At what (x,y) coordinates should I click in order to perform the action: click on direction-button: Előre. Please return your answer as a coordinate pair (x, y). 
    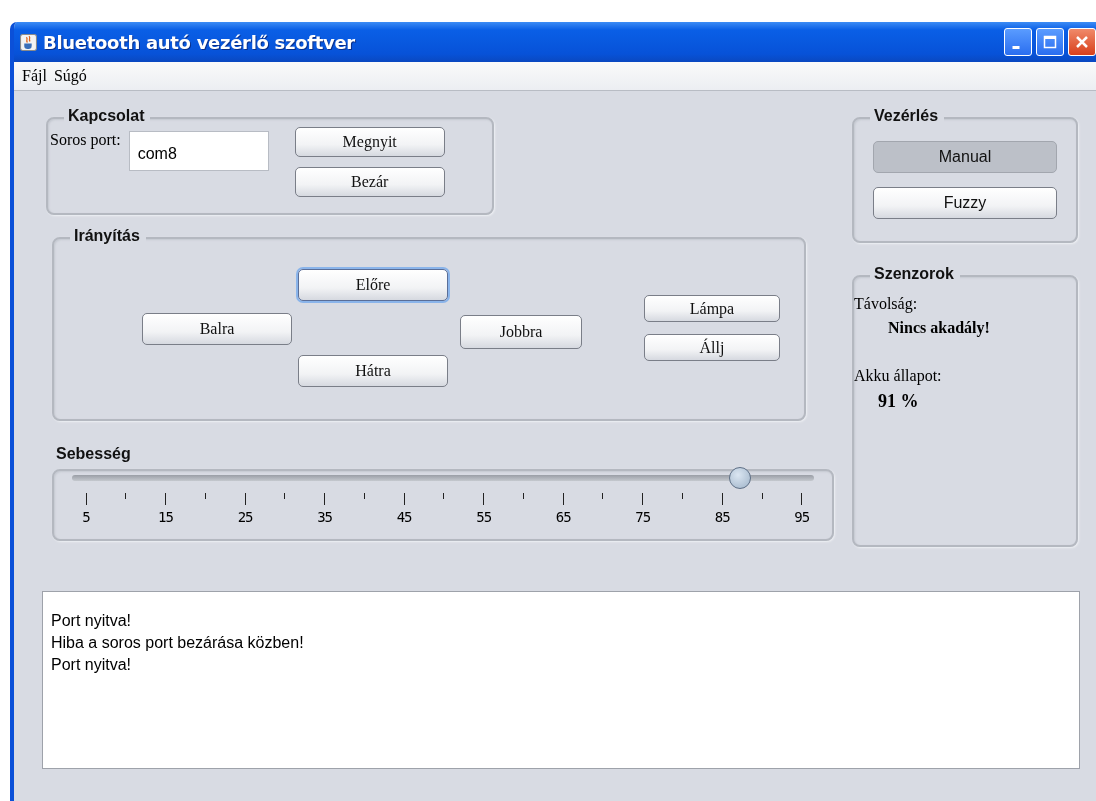
    Looking at the image, I should click on (373, 285).